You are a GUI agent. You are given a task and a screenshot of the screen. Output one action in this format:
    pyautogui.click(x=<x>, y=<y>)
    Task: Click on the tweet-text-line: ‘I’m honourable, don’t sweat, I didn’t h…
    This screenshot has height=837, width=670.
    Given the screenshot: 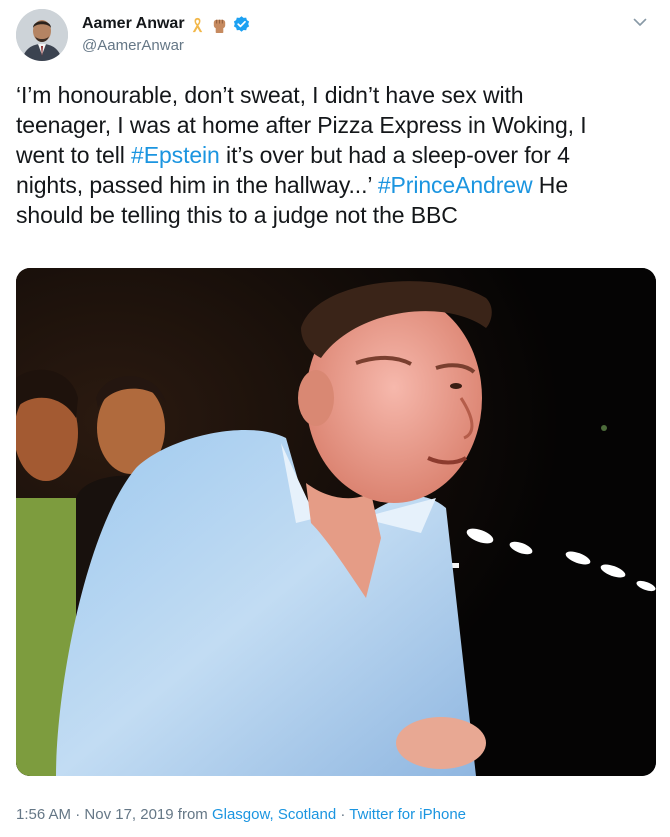 What is the action you would take?
    pyautogui.click(x=333, y=95)
    